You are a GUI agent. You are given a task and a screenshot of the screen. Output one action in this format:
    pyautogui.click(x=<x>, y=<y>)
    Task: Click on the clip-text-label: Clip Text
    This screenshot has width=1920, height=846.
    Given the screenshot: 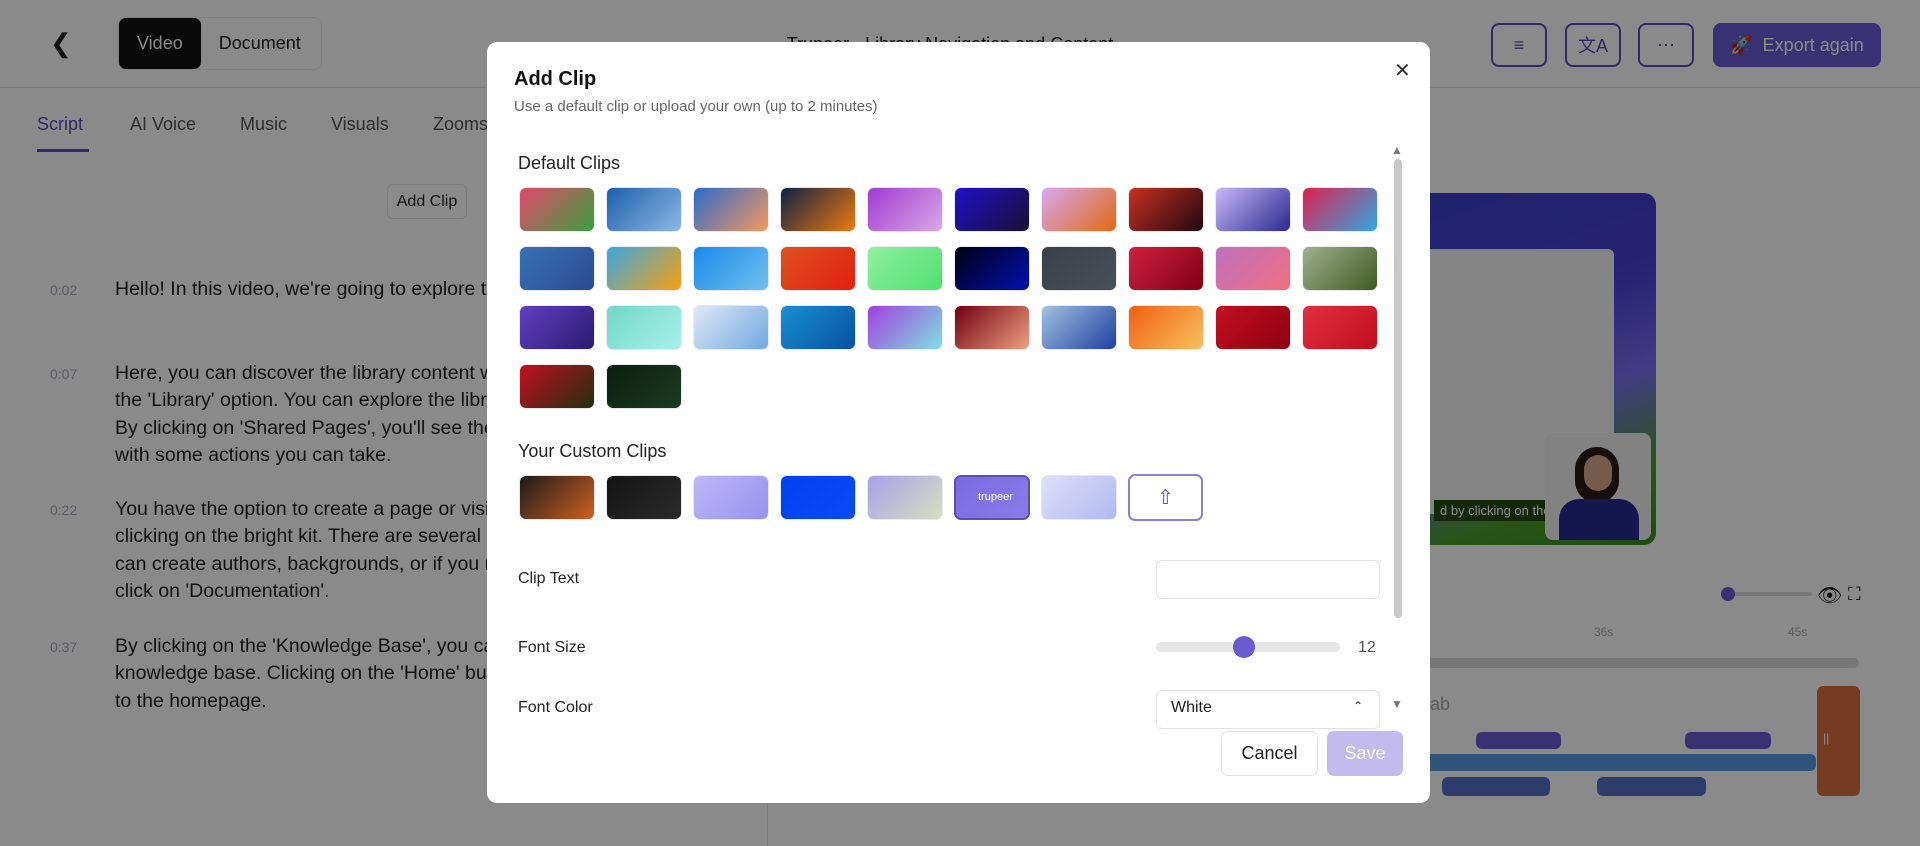 What is the action you would take?
    pyautogui.click(x=549, y=578)
    